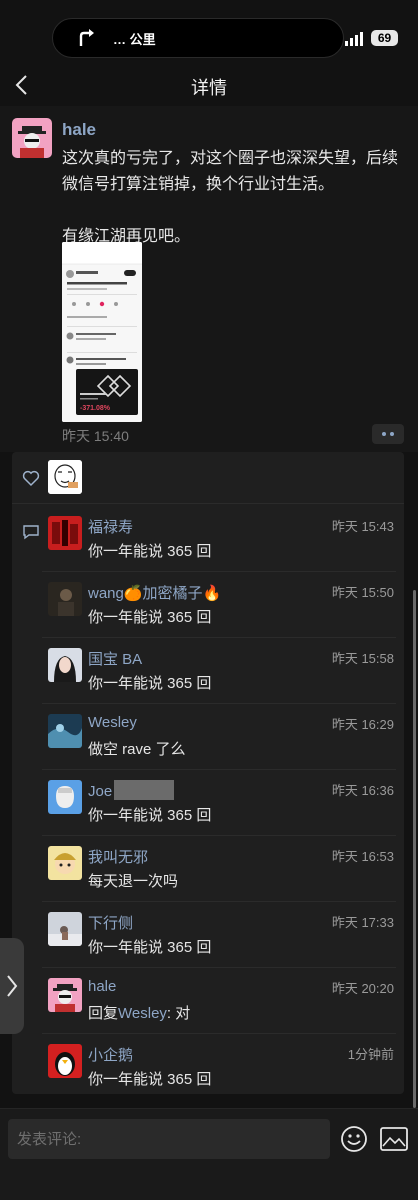 The height and width of the screenshot is (1200, 418). Describe the element at coordinates (384, 38) in the screenshot. I see `battery-indicator: 69` at that location.